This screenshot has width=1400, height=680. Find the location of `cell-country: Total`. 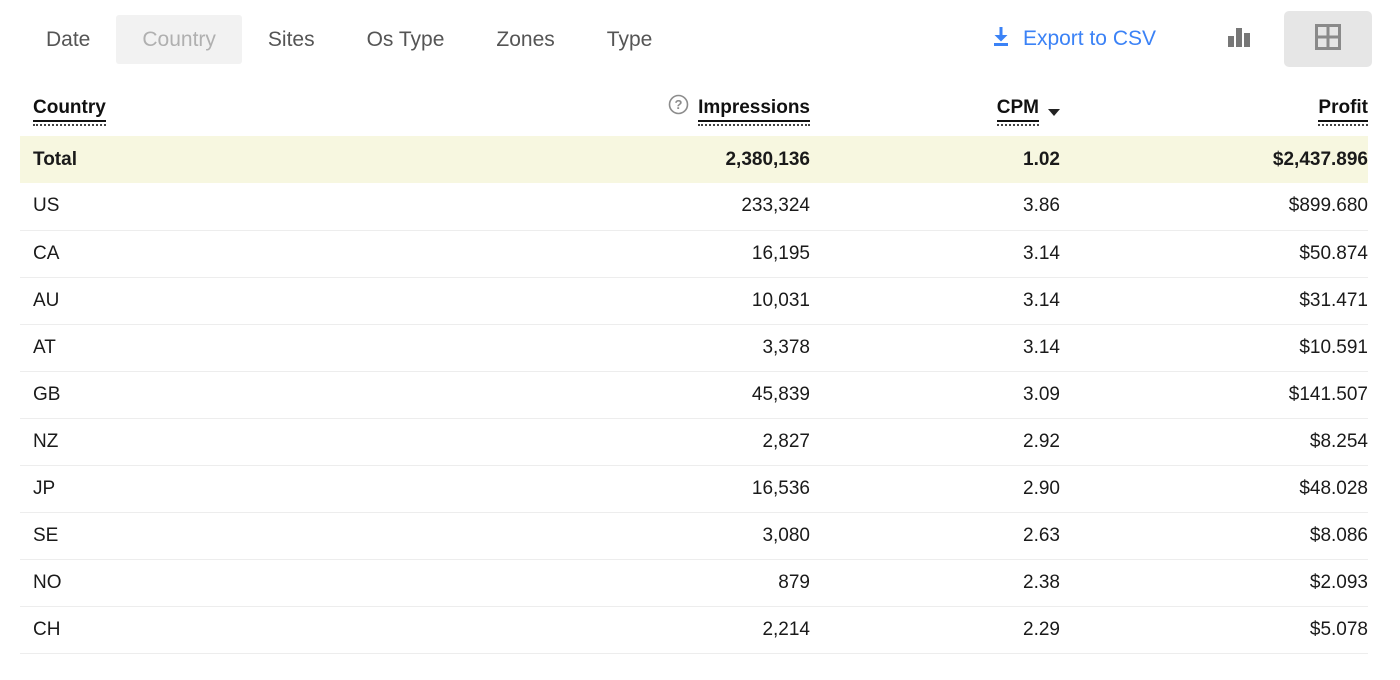

cell-country: Total is located at coordinates (55, 159).